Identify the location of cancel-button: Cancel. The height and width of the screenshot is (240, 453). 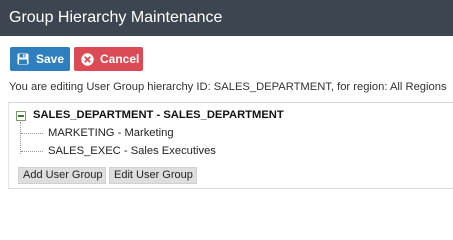
(108, 59).